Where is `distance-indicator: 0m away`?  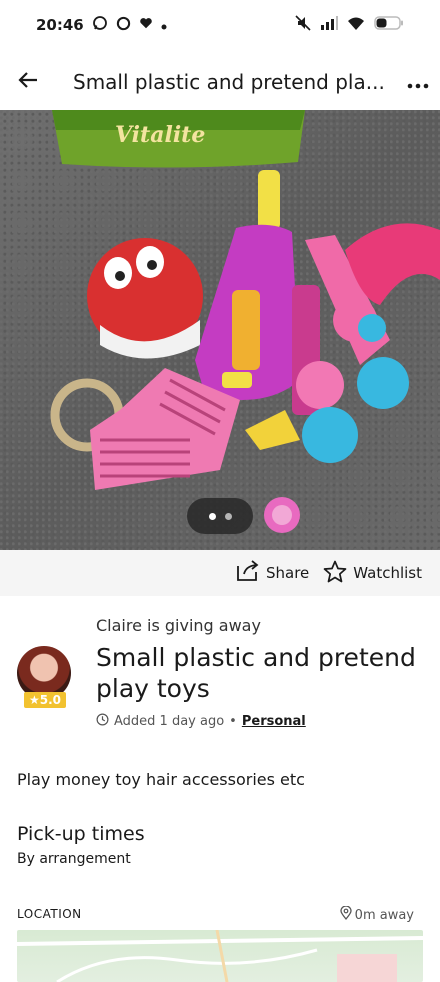 distance-indicator: 0m away is located at coordinates (377, 914).